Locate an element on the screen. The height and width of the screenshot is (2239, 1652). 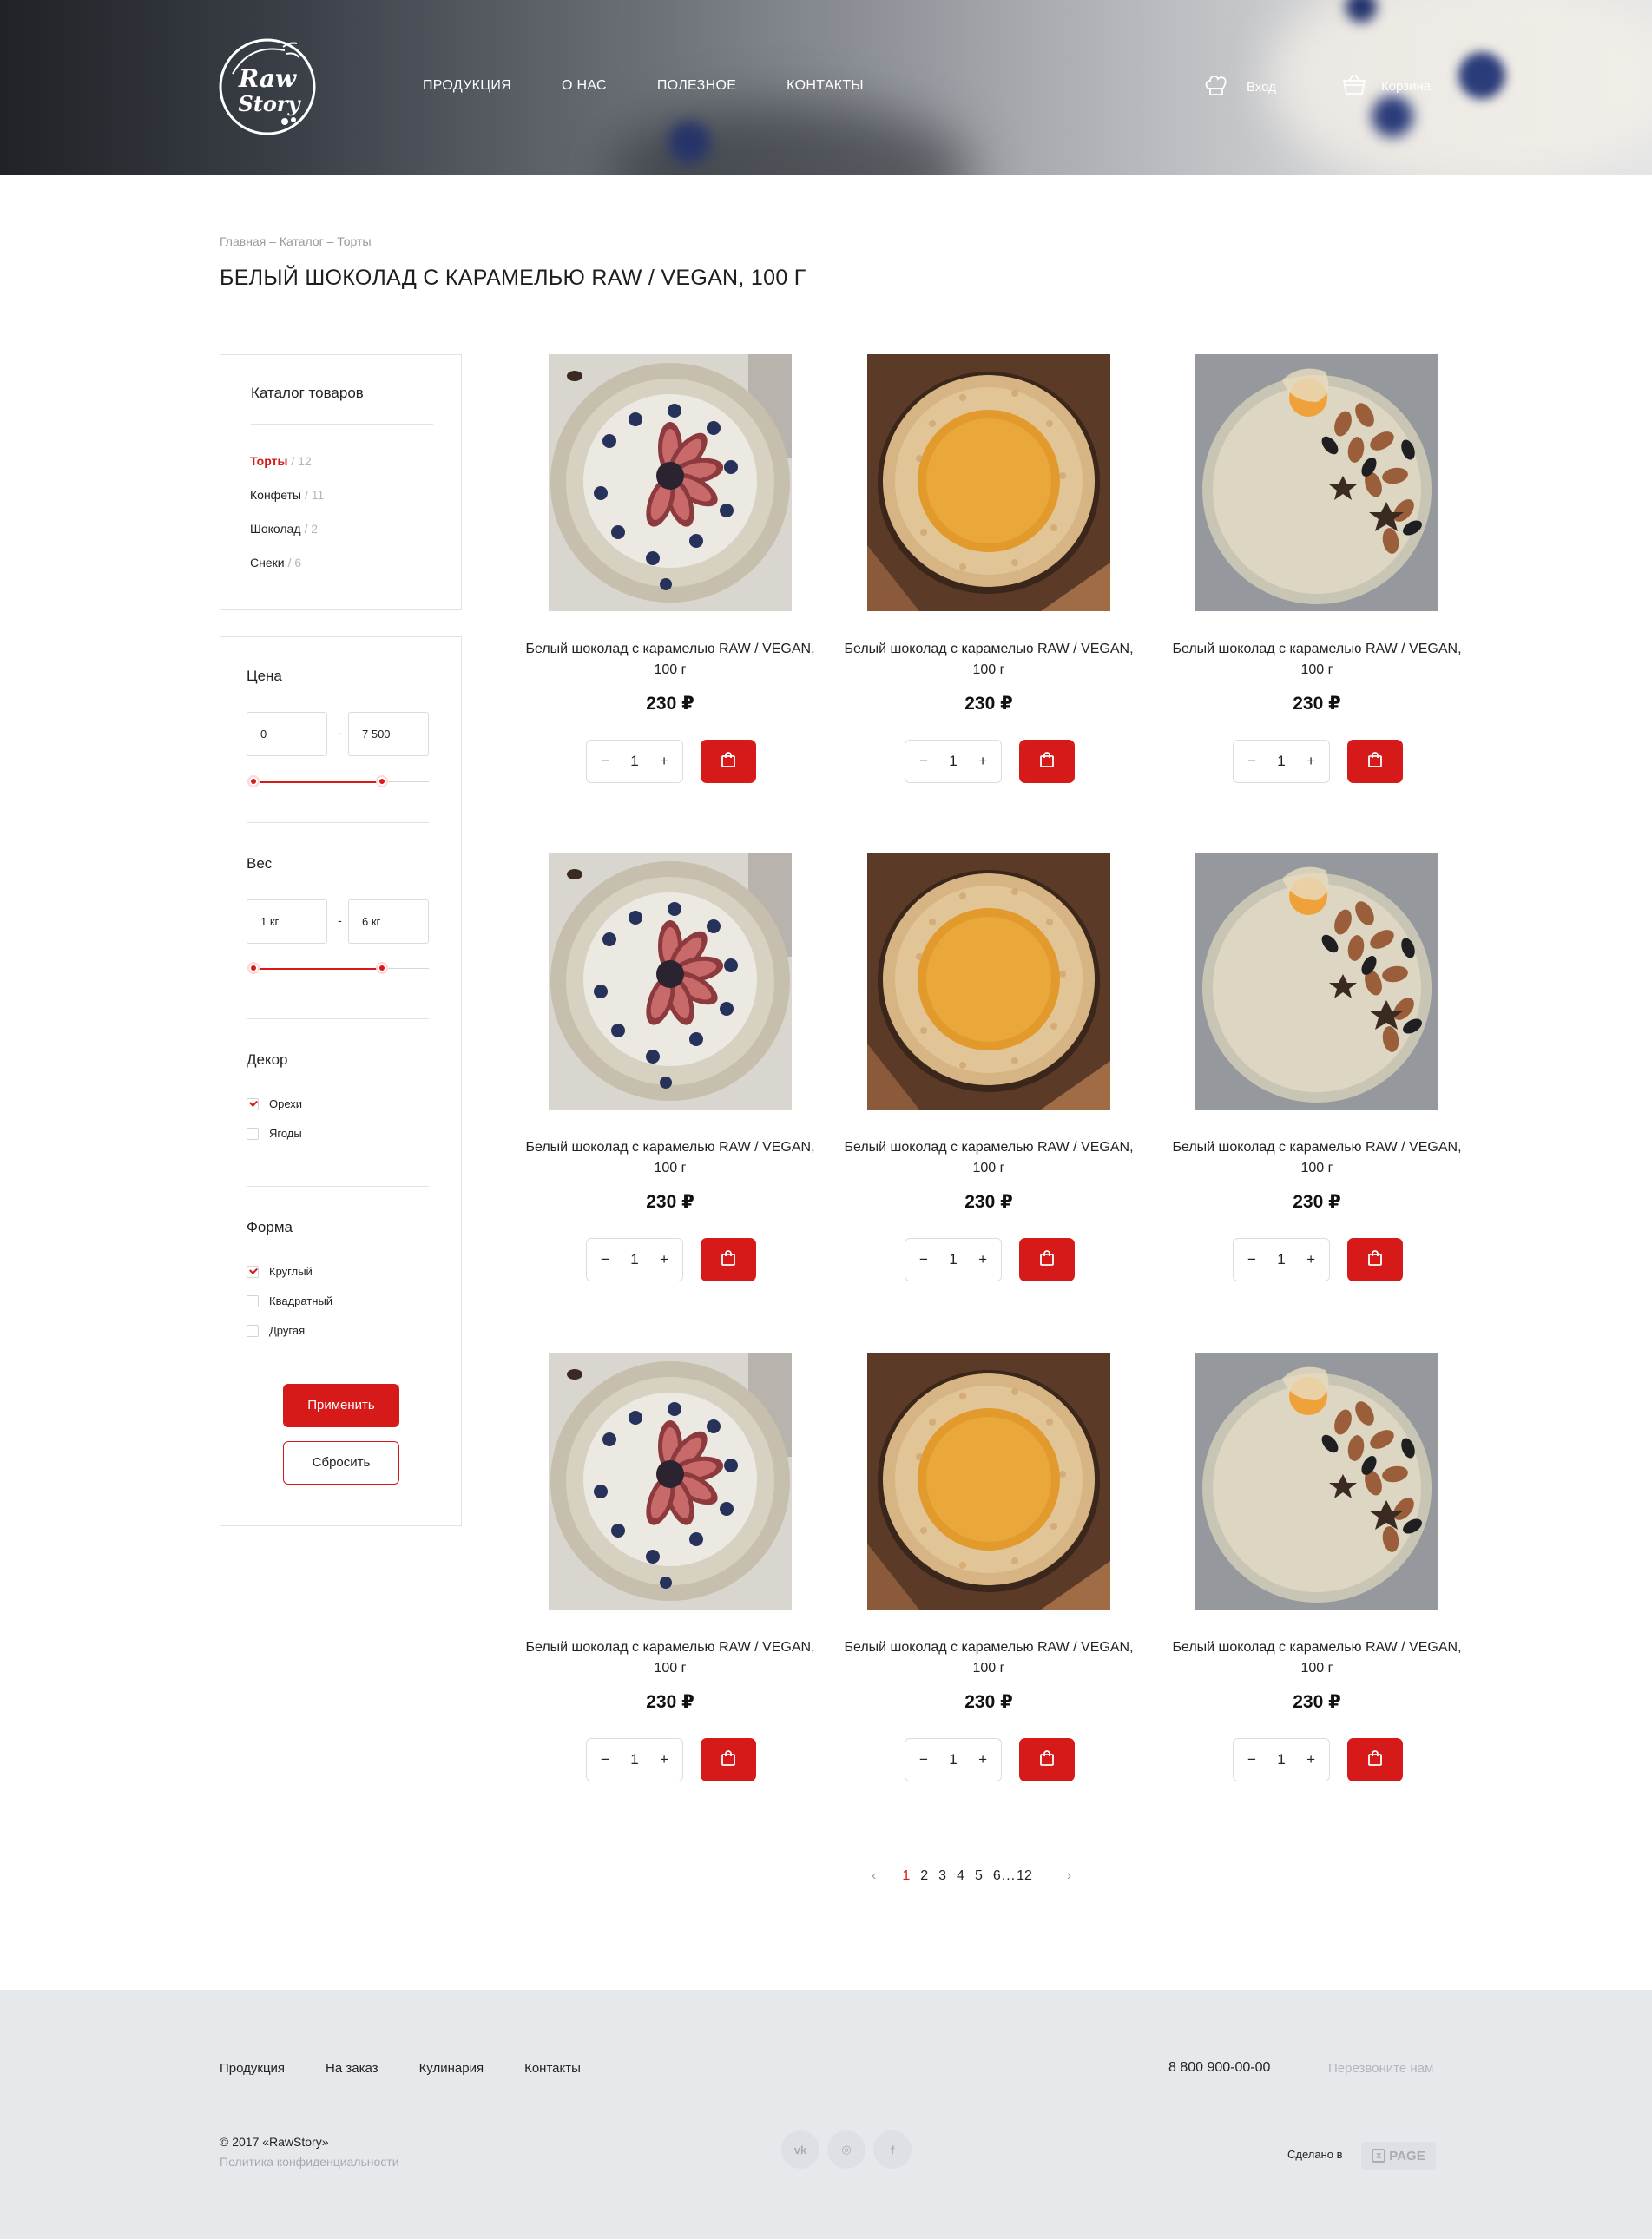
prev-page-button: ‹ is located at coordinates (874, 1876).